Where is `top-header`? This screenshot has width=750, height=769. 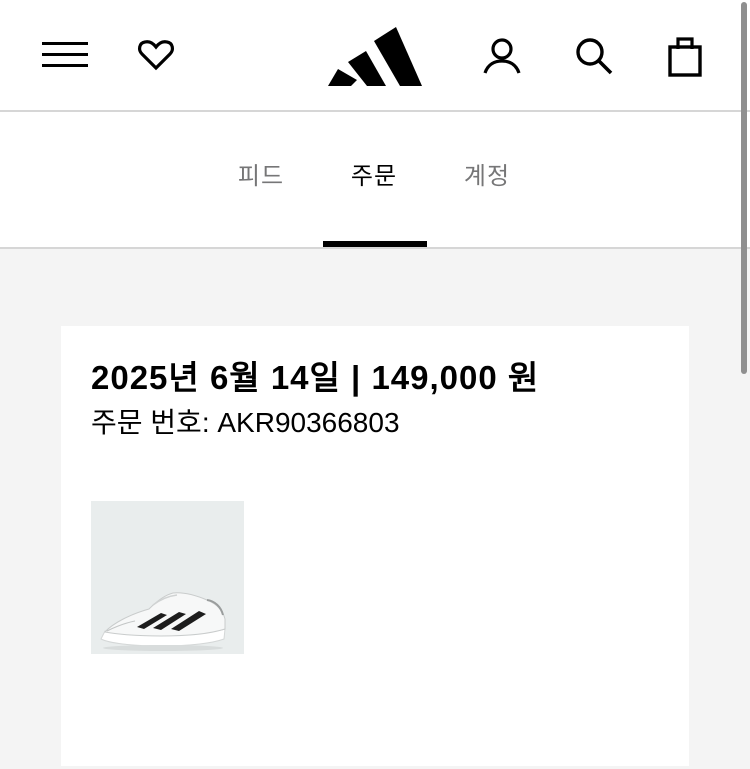
top-header is located at coordinates (375, 56).